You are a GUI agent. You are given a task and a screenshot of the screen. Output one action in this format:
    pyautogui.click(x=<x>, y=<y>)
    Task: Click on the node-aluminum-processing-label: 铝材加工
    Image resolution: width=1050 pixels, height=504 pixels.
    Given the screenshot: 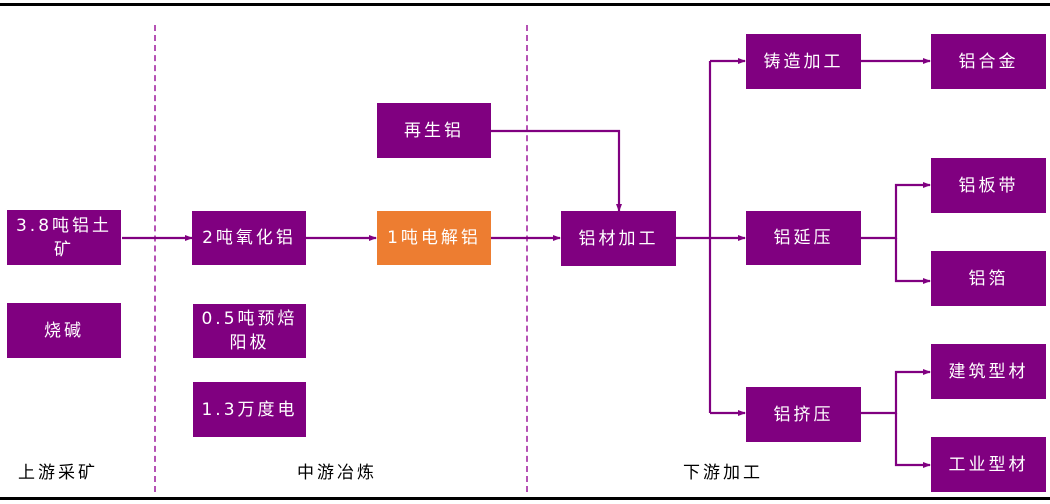 What is the action you would take?
    pyautogui.click(x=618, y=238)
    